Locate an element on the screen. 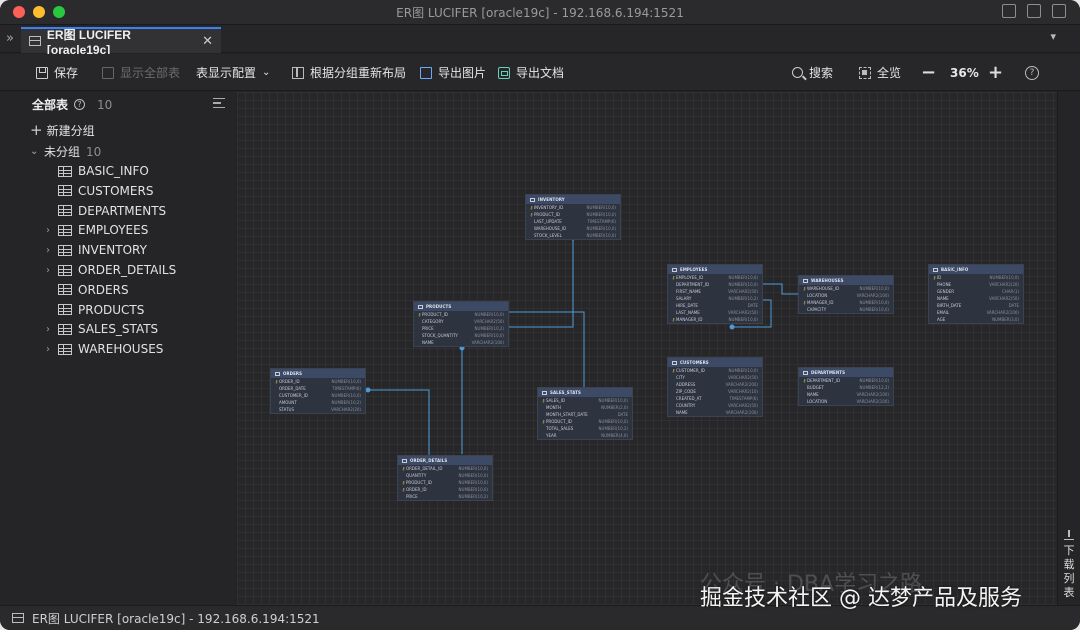  entity-column: NAME VARCHAR2(100) is located at coordinates (461, 342).